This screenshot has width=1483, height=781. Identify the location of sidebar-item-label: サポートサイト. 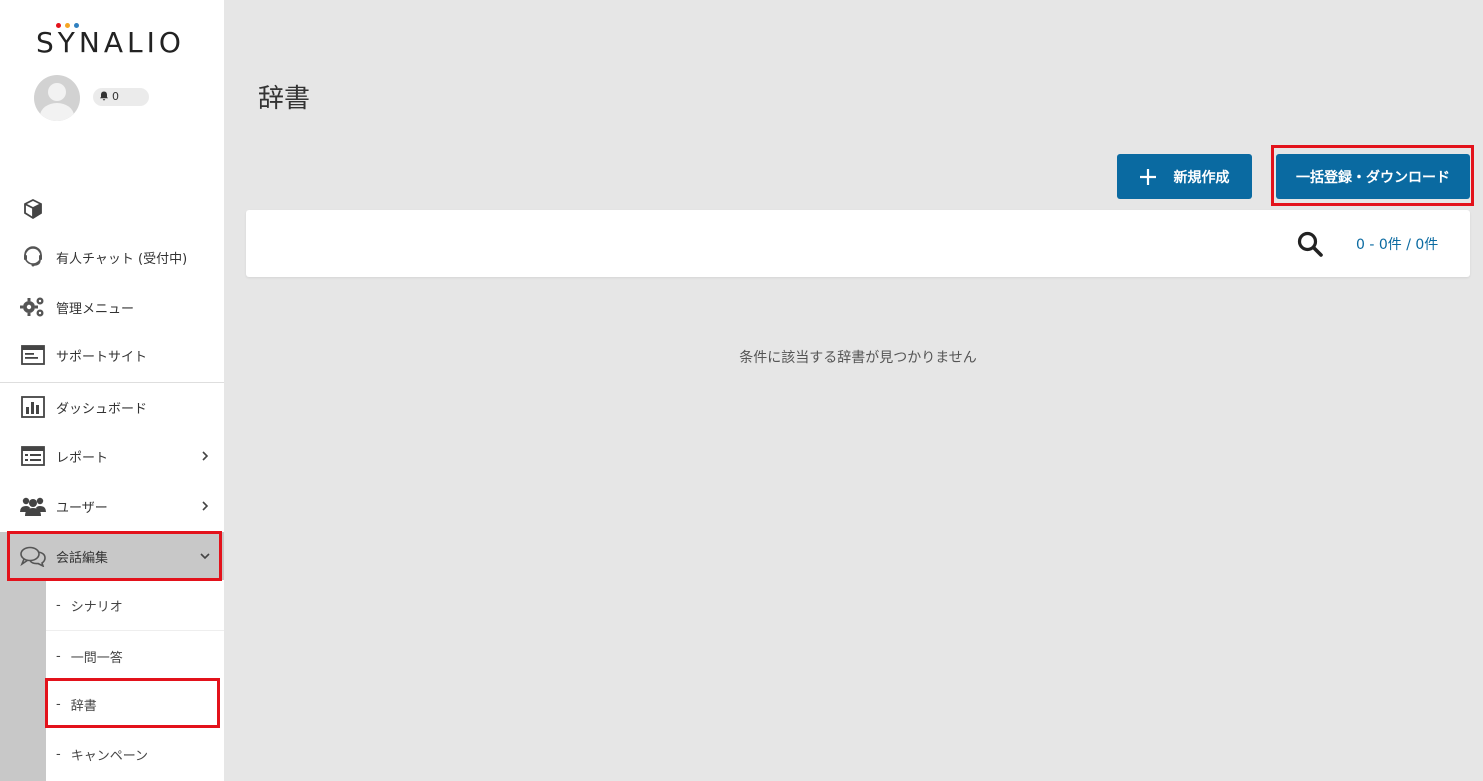
(102, 357).